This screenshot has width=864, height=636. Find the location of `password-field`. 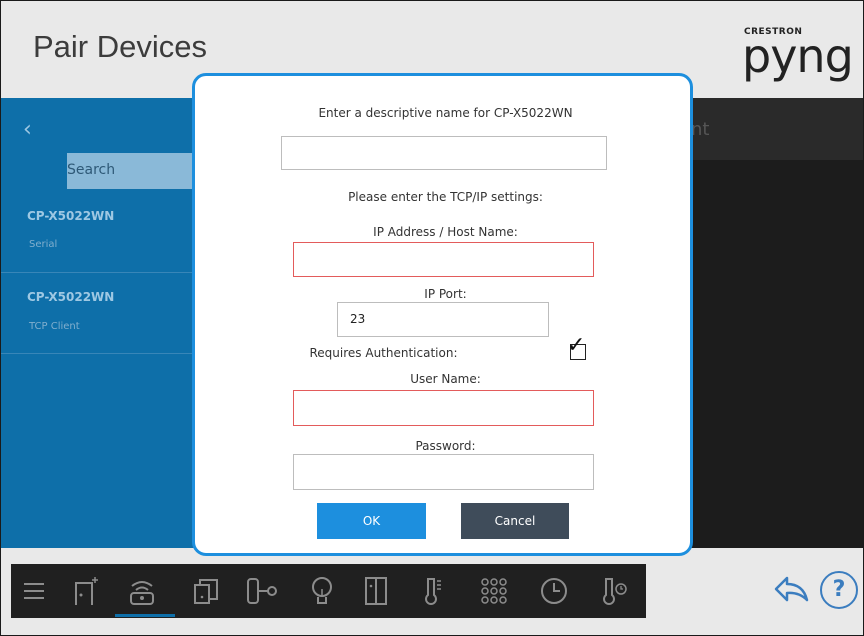

password-field is located at coordinates (443, 472).